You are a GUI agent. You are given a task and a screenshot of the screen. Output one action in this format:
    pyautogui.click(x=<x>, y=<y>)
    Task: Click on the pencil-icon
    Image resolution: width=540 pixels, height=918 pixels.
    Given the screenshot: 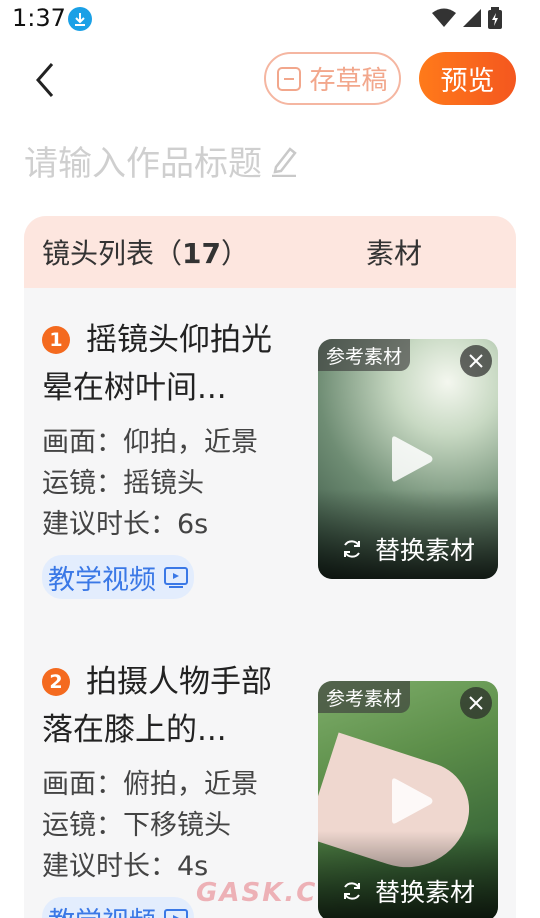 What is the action you would take?
    pyautogui.click(x=284, y=162)
    